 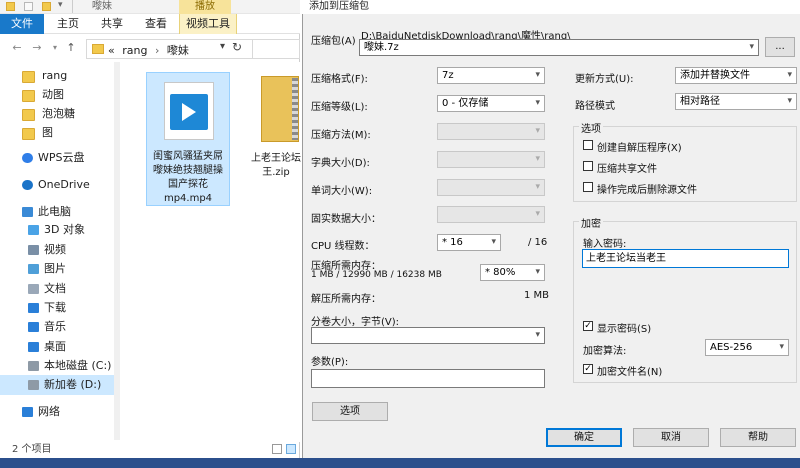 I want to click on back-arrow-icon: ←, so click(x=17, y=48).